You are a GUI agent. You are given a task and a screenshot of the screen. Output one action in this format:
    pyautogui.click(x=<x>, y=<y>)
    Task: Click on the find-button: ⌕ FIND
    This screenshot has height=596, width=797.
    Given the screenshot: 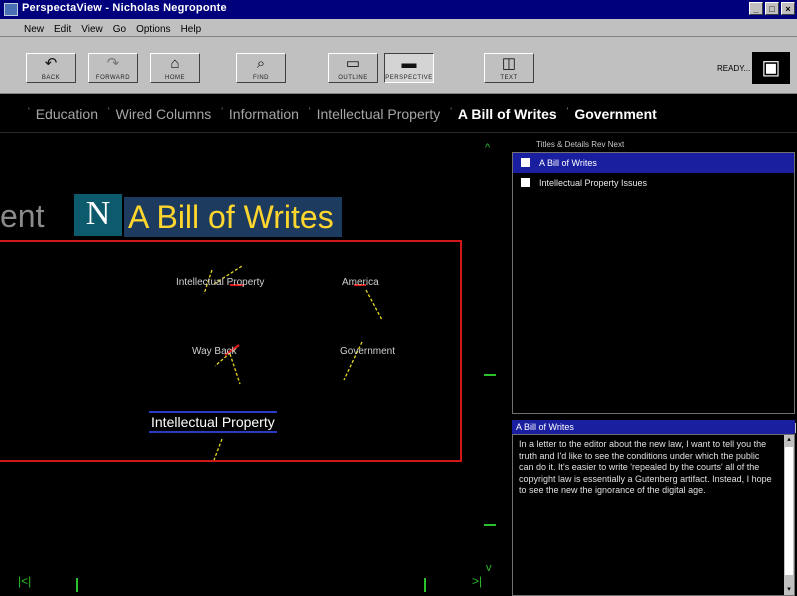 What is the action you would take?
    pyautogui.click(x=261, y=68)
    